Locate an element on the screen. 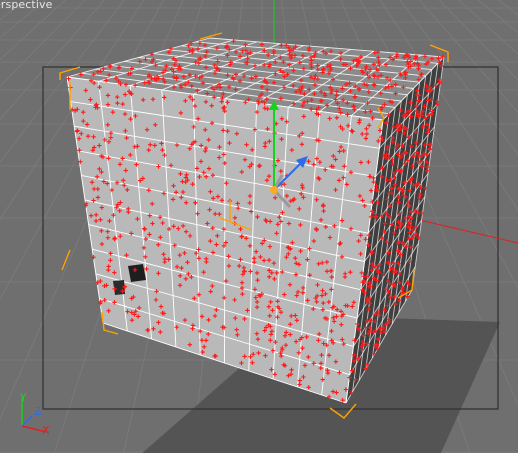 The image size is (518, 453). axis-x-label: X is located at coordinates (46, 430).